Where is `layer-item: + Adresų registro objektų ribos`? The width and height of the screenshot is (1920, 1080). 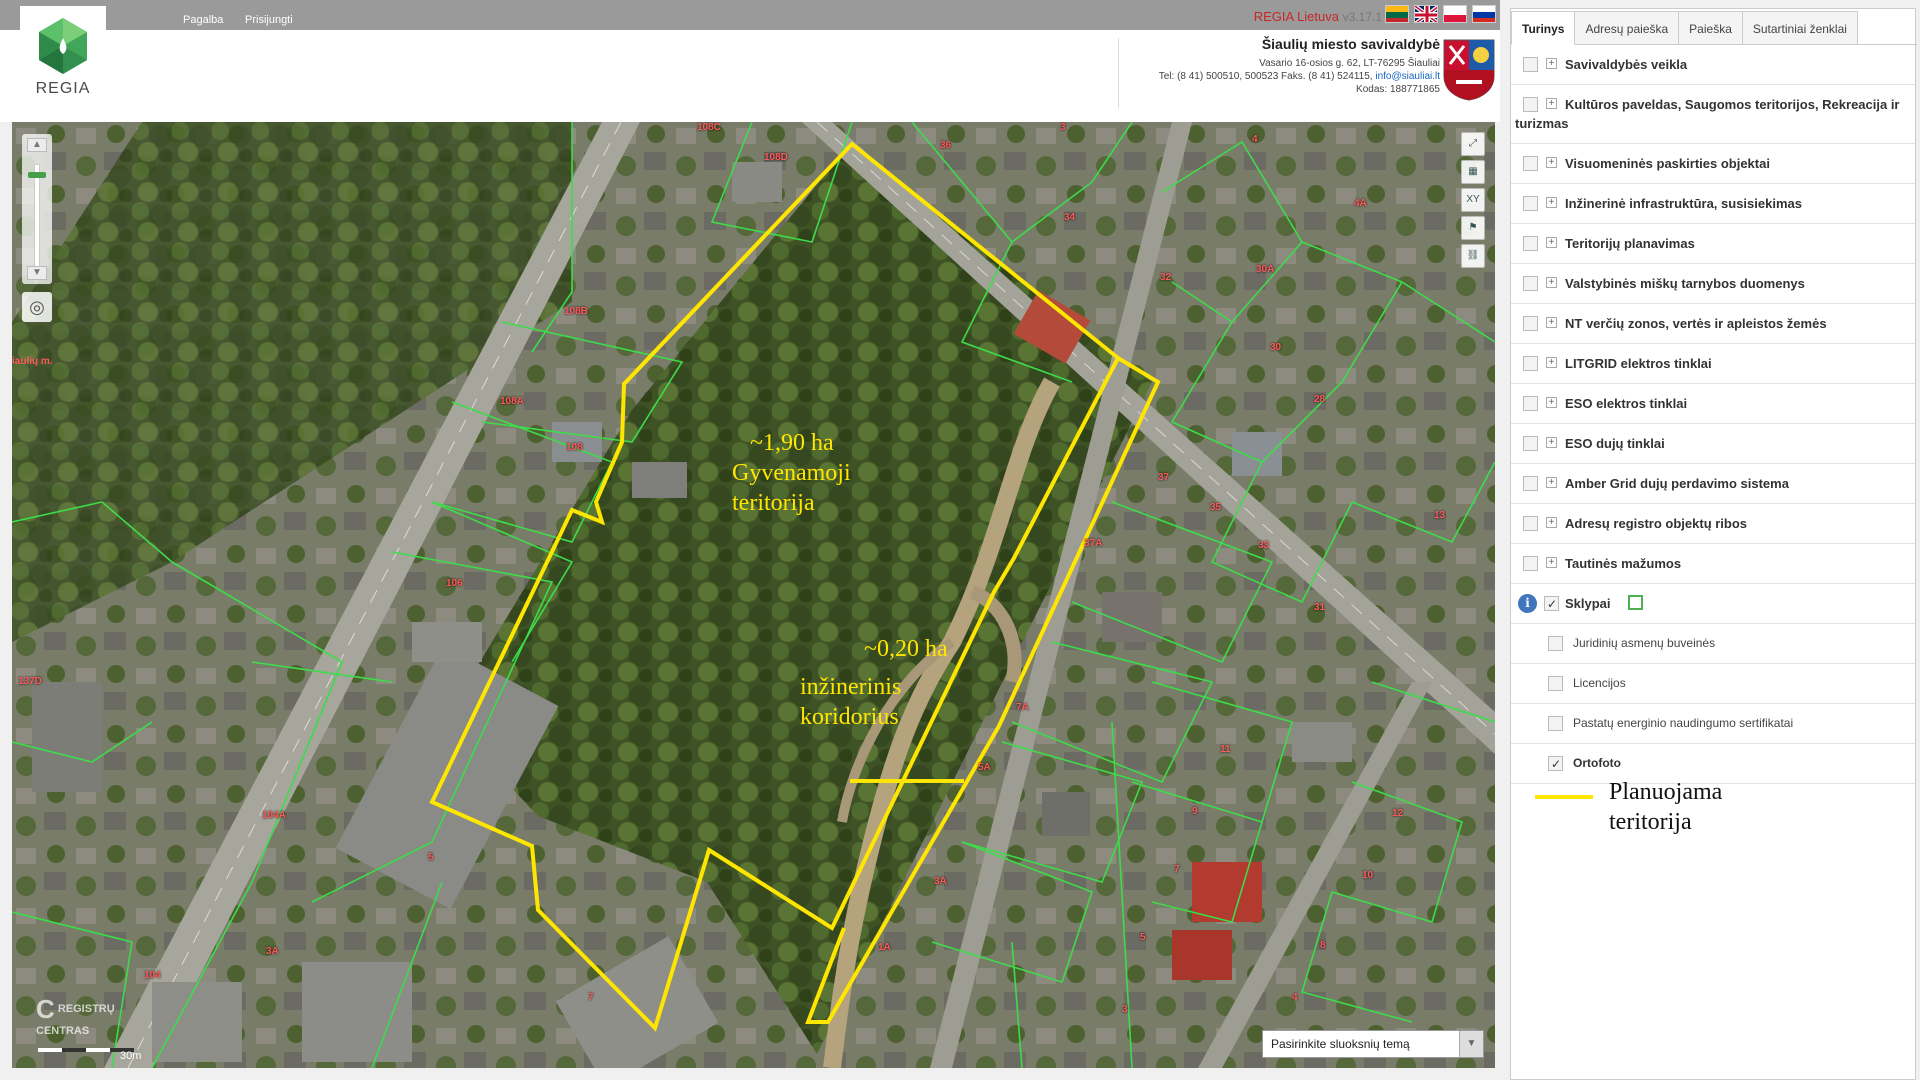 layer-item: + Adresų registro objektų ribos is located at coordinates (1713, 524).